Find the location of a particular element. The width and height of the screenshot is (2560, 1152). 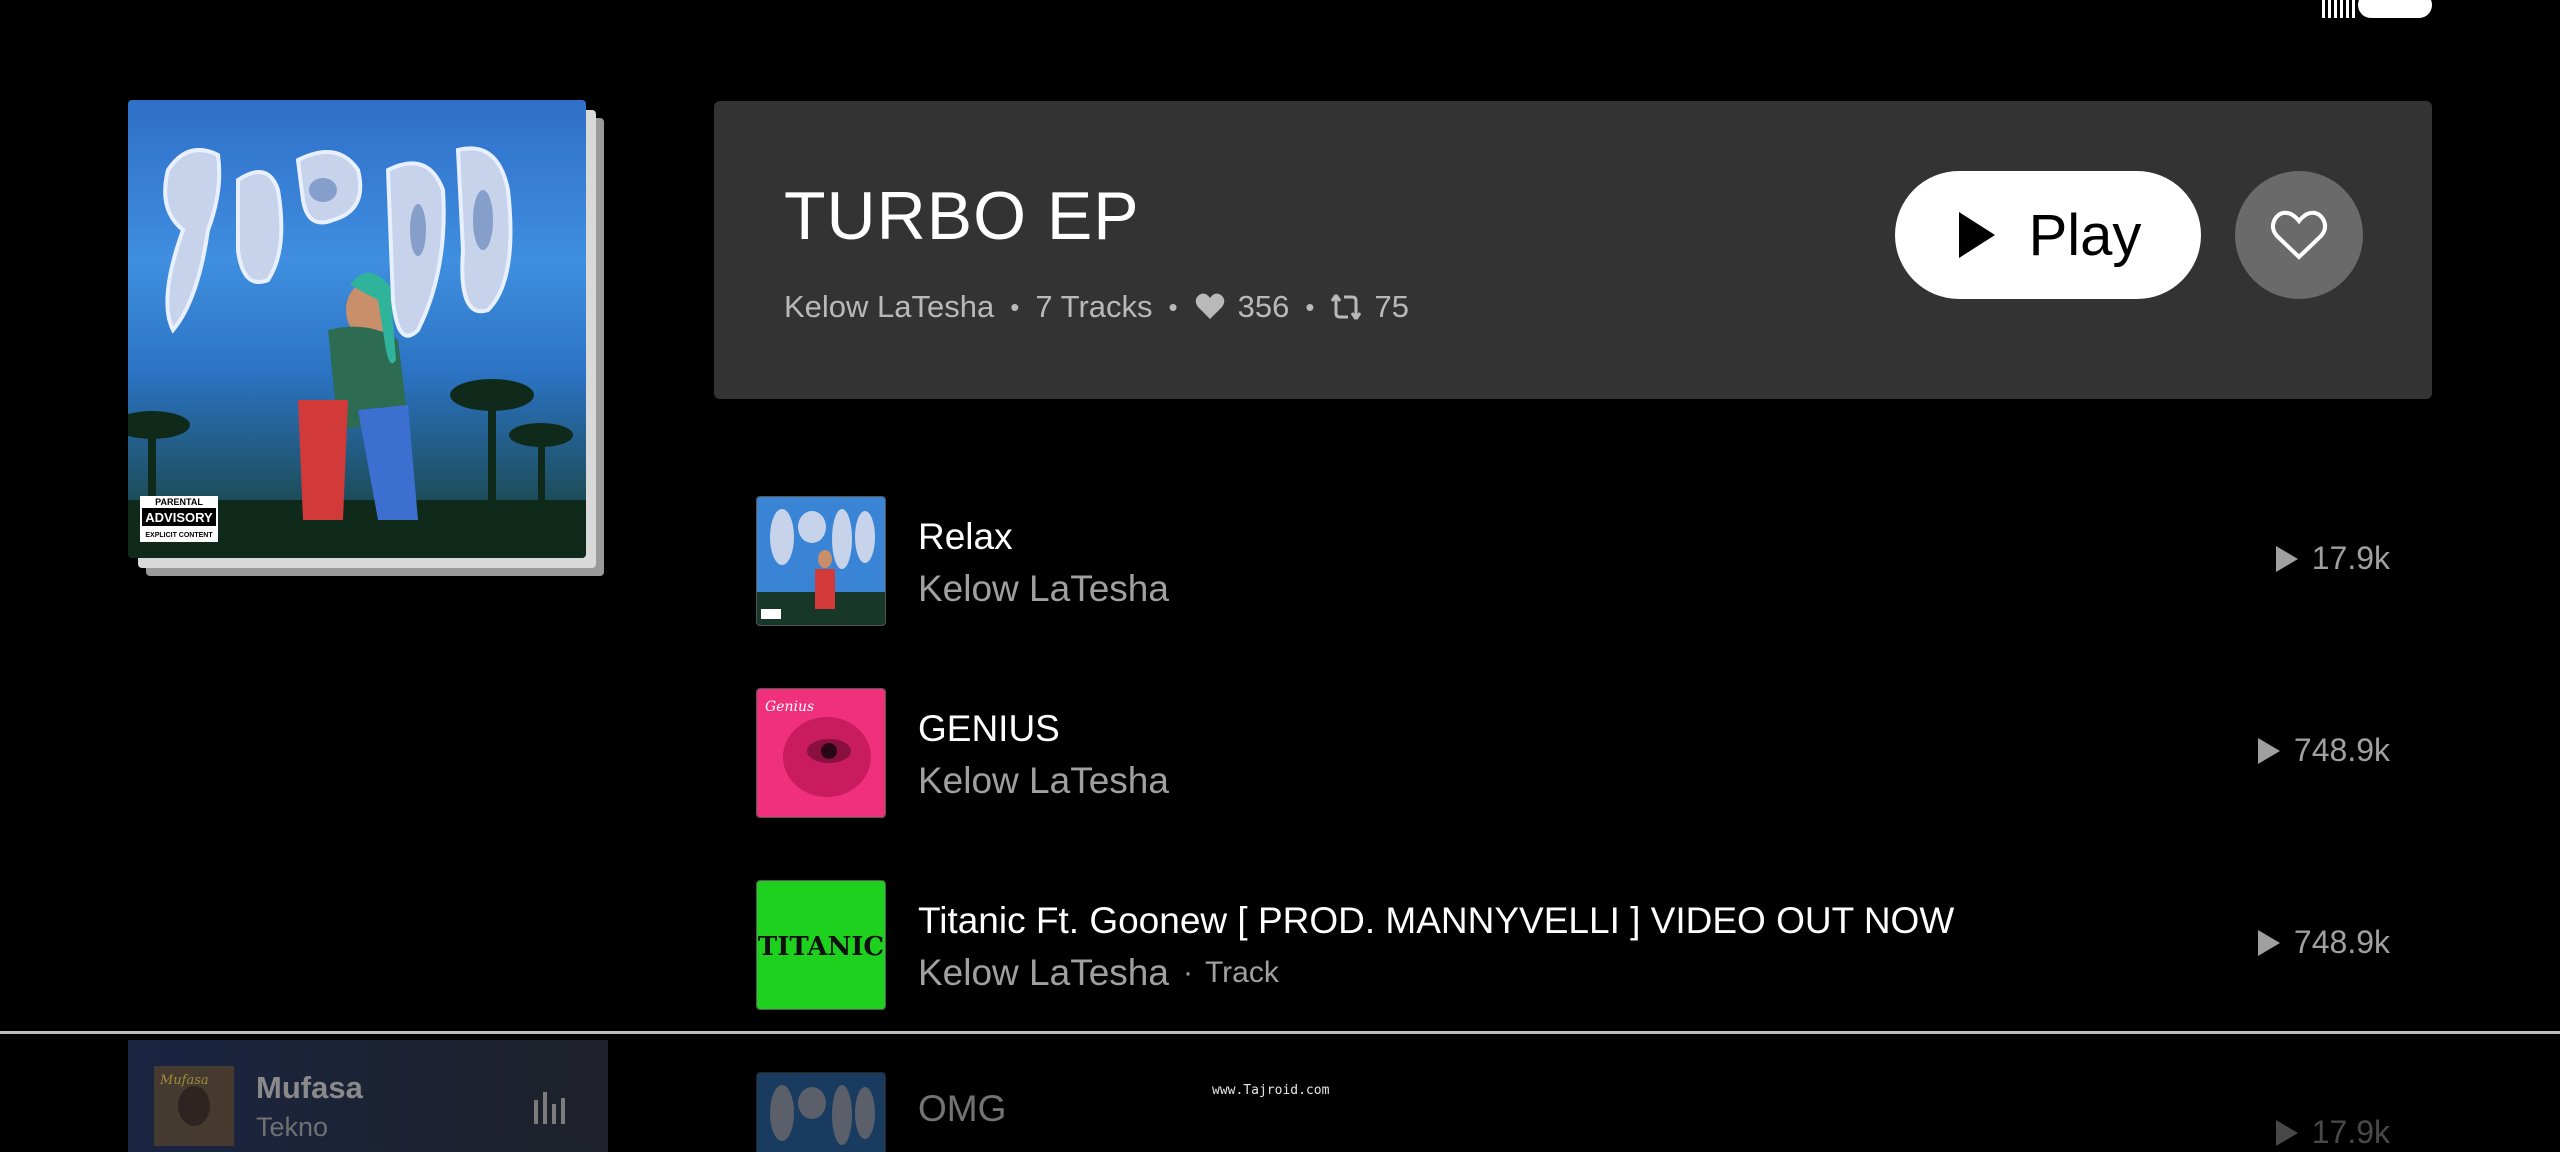

track-row: Relax Kelow LaTesha 17.9k is located at coordinates (1584, 561).